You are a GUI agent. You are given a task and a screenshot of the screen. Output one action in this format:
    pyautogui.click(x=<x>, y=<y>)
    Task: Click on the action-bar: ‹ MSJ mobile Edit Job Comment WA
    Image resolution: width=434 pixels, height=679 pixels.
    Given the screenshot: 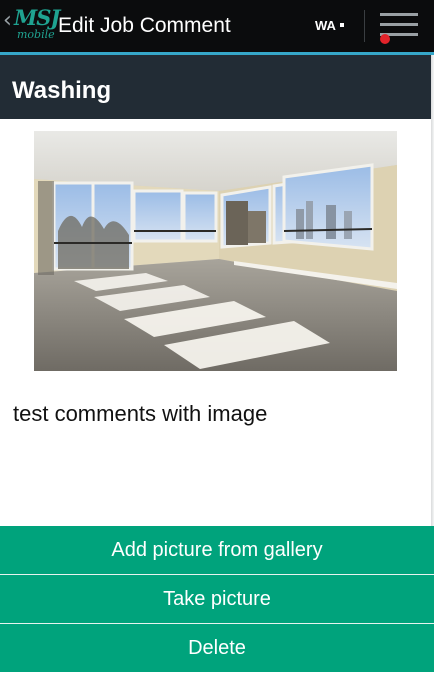 What is the action you would take?
    pyautogui.click(x=217, y=26)
    